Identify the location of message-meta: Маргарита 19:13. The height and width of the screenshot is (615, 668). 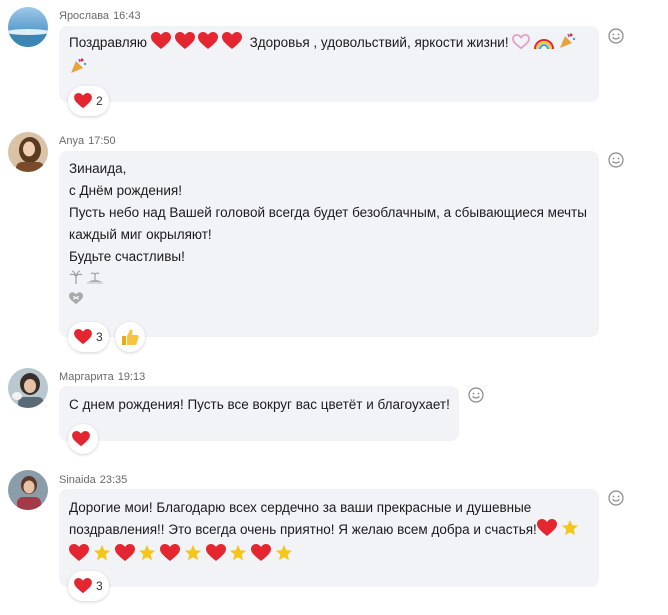
(102, 377).